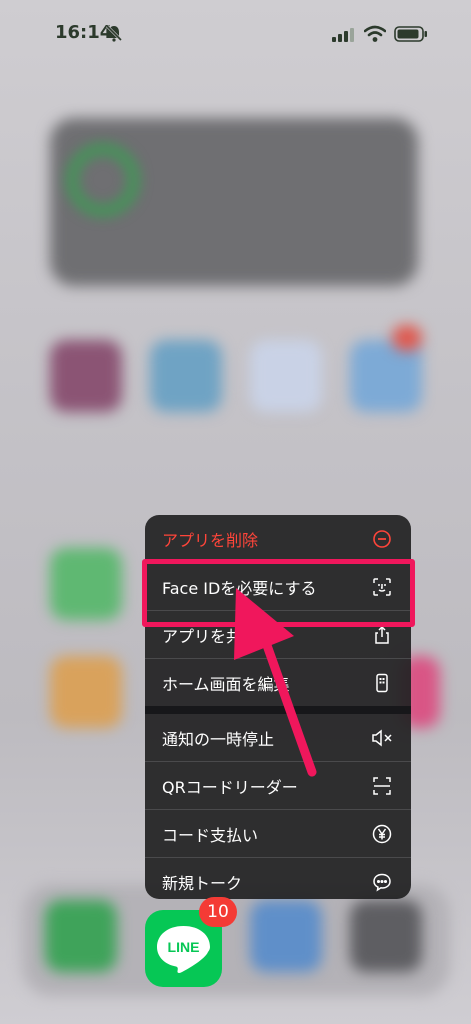 The width and height of the screenshot is (471, 1024). Describe the element at coordinates (184, 947) in the screenshot. I see `line-logo-text: LINE` at that location.